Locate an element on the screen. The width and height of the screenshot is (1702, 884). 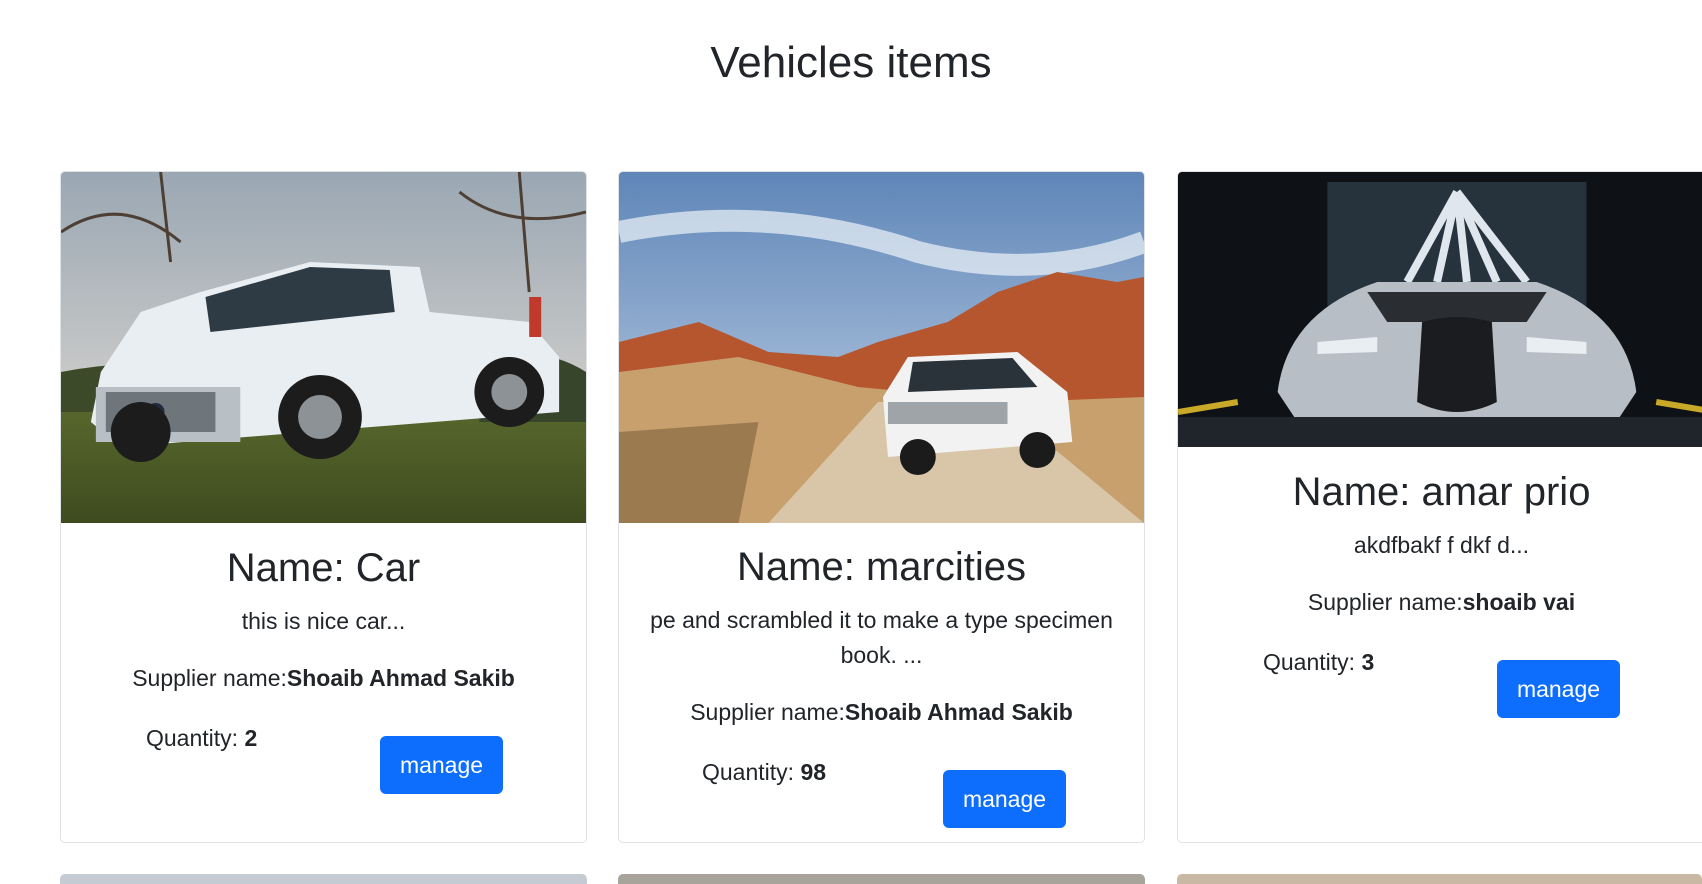
quantity-value: 3 is located at coordinates (1368, 662).